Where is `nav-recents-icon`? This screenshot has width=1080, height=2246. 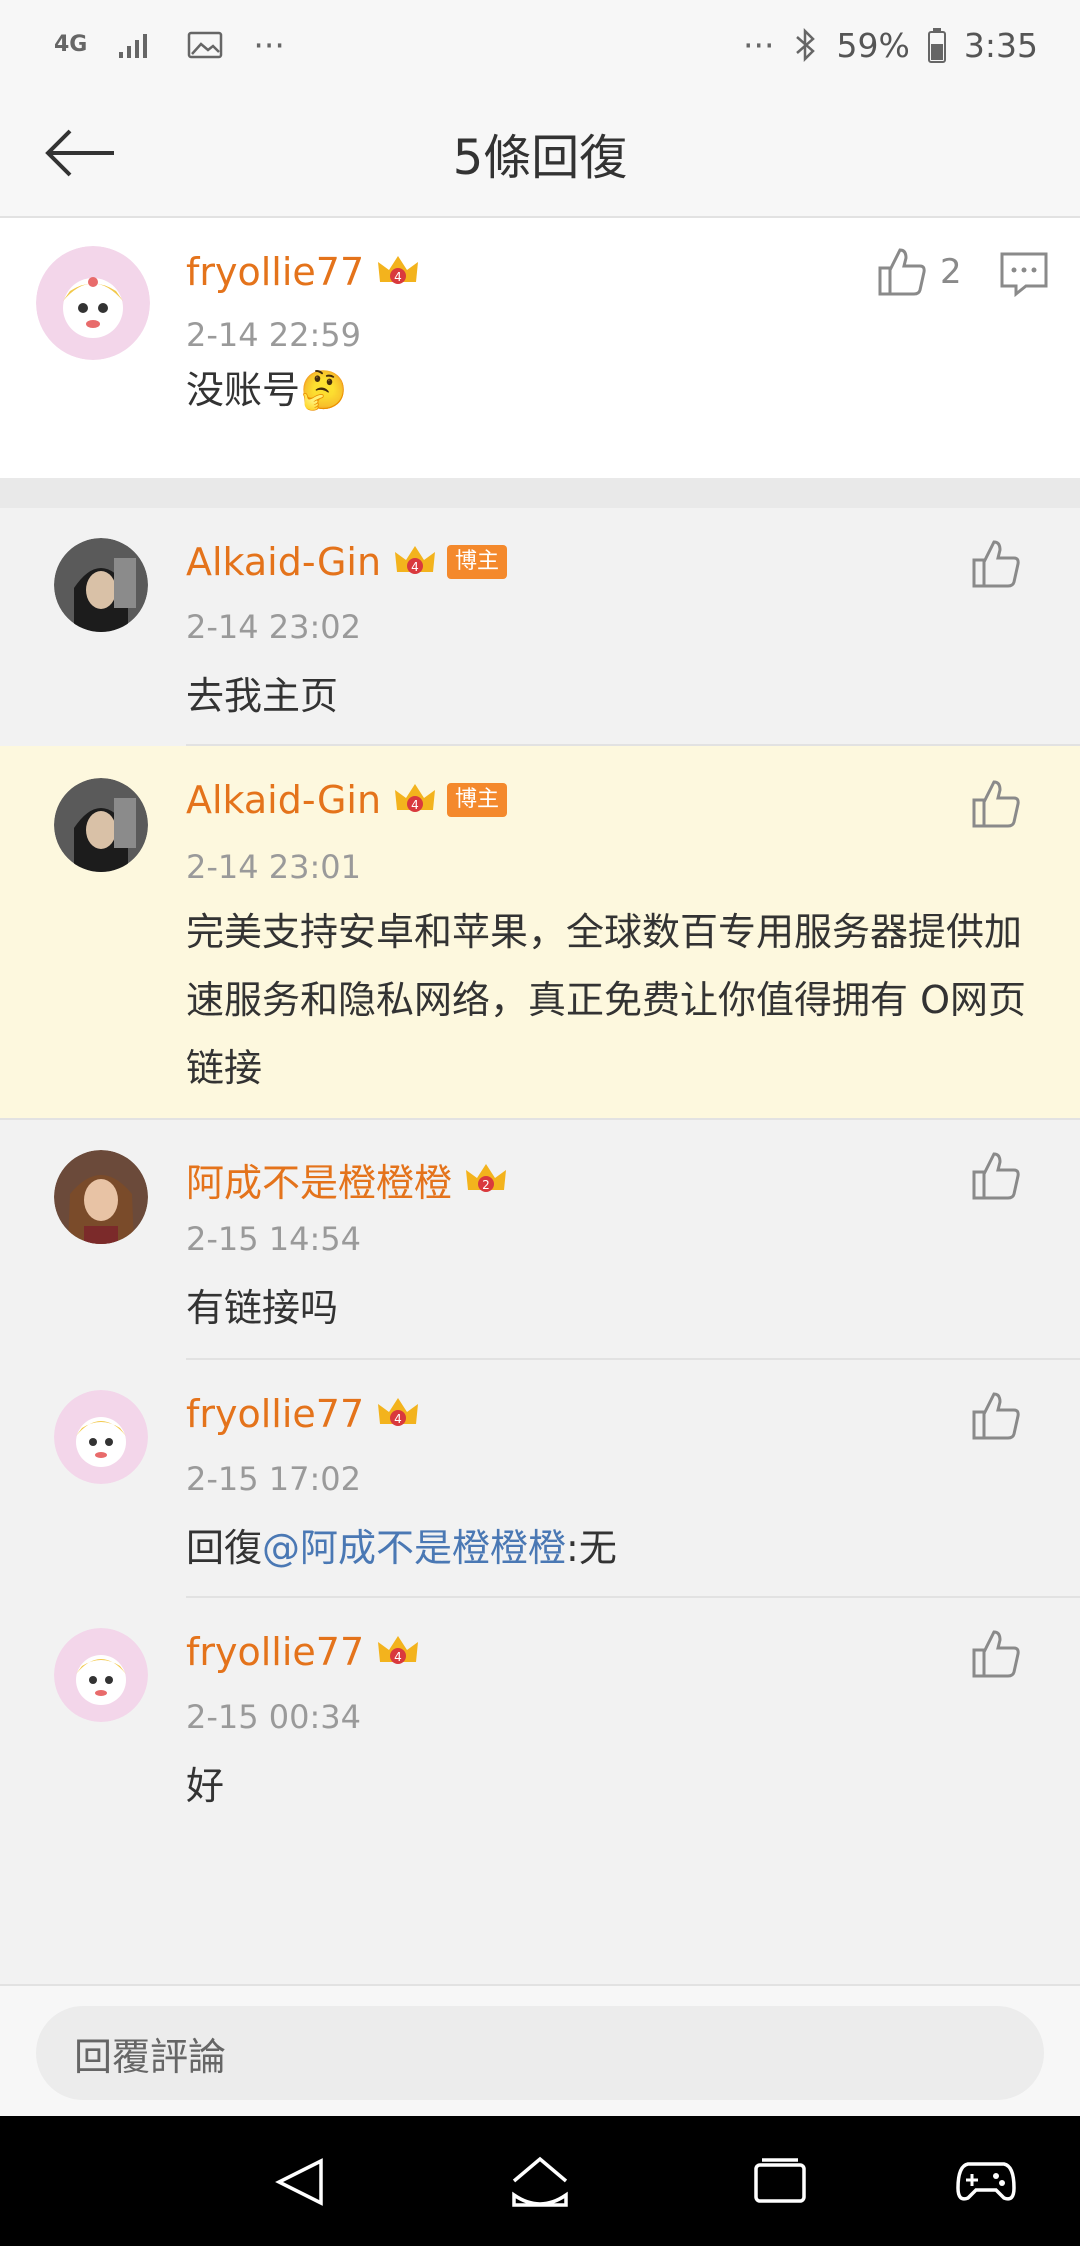 nav-recents-icon is located at coordinates (780, 2180).